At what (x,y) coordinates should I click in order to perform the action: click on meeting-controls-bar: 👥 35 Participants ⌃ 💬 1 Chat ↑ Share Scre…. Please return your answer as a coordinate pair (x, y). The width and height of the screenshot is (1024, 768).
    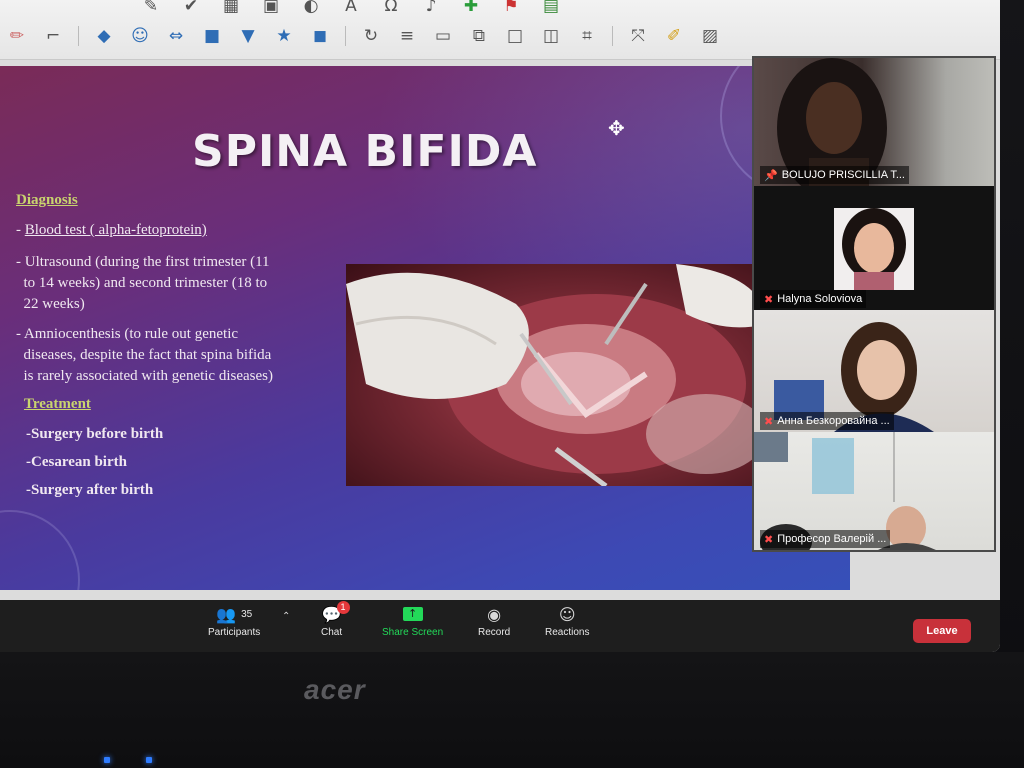
    Looking at the image, I should click on (500, 626).